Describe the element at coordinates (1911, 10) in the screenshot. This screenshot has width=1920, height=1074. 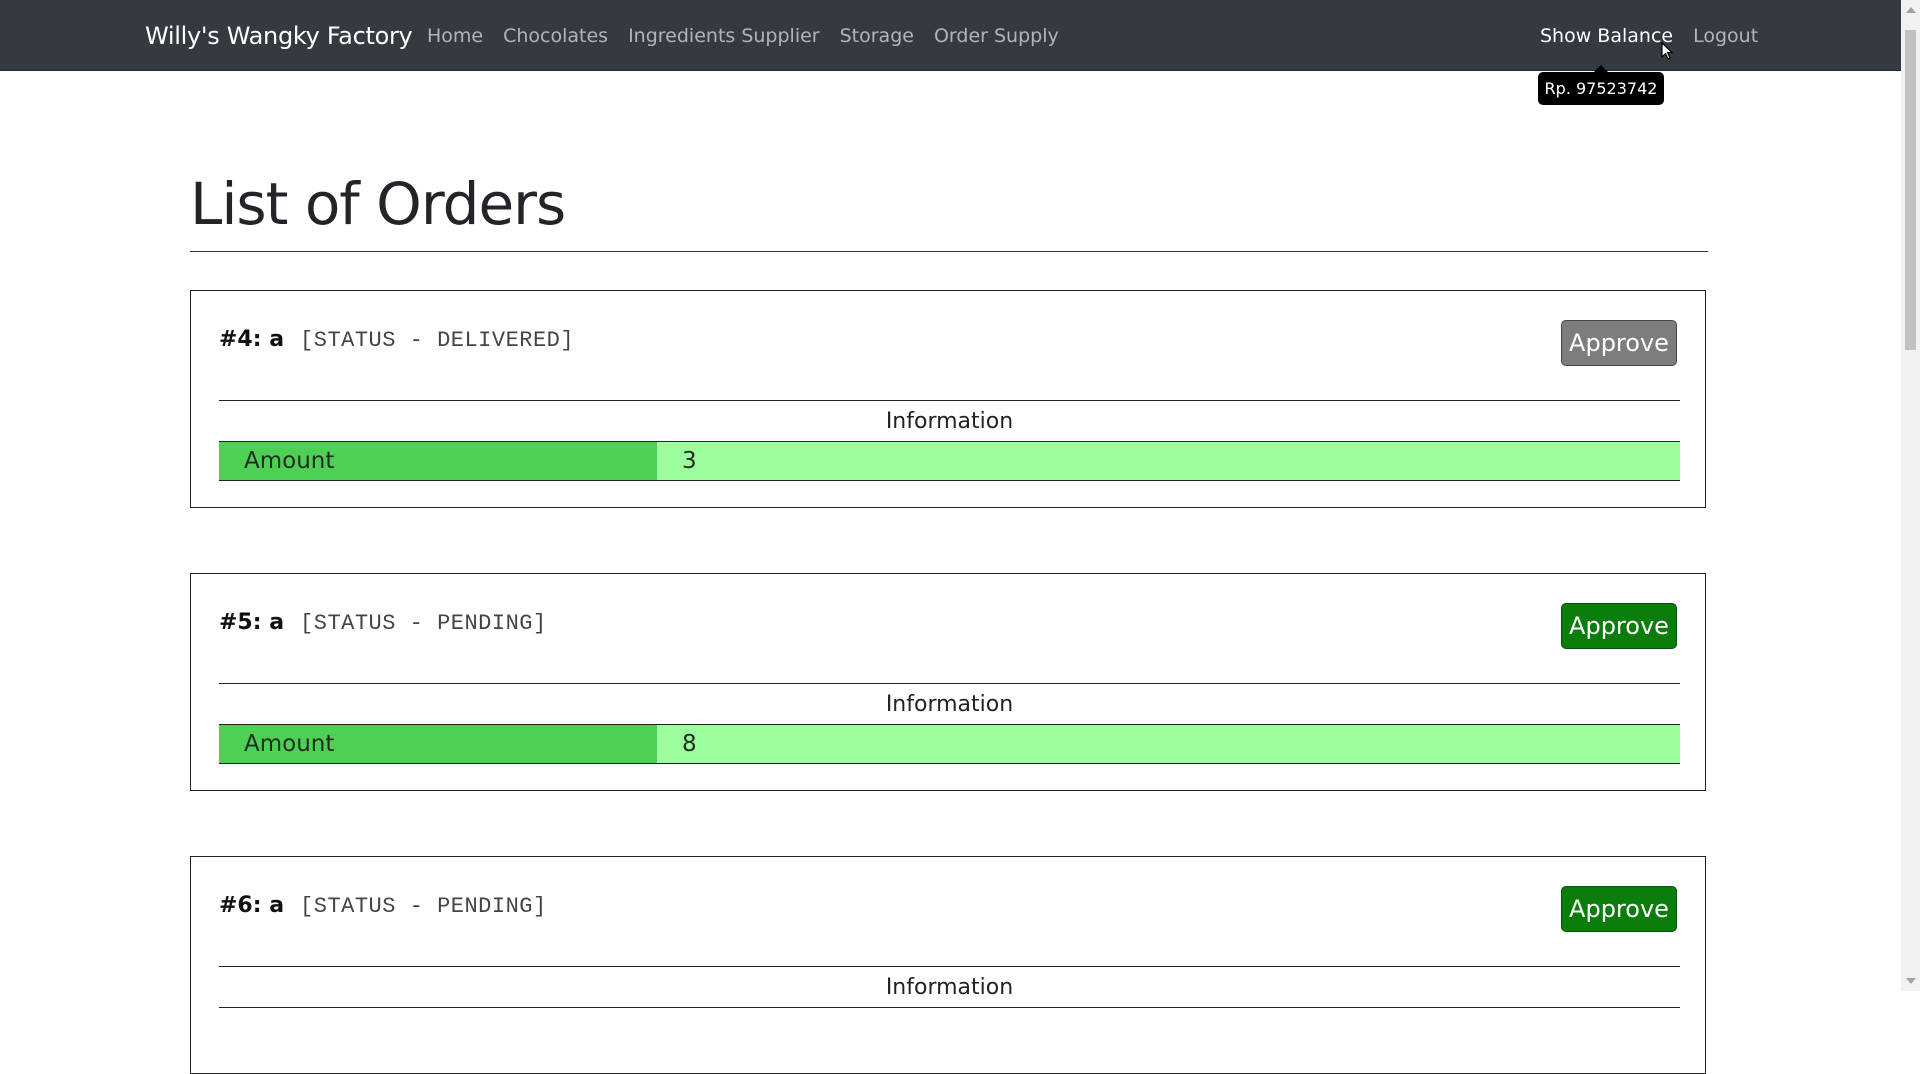
I see `scroll-up-icon` at that location.